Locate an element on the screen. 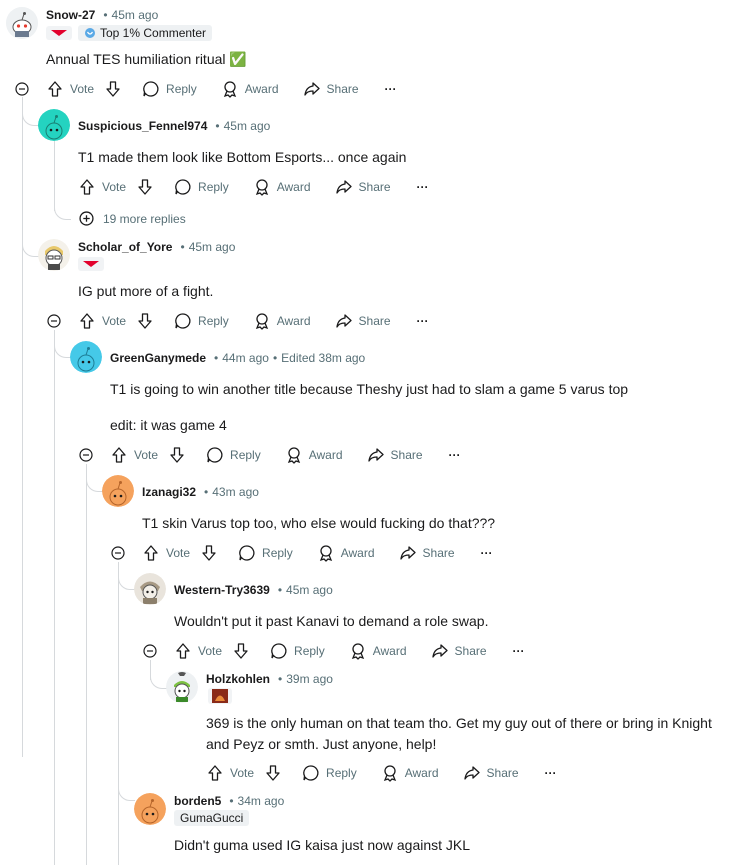 The height and width of the screenshot is (865, 729). share-icon is located at coordinates (439, 651).